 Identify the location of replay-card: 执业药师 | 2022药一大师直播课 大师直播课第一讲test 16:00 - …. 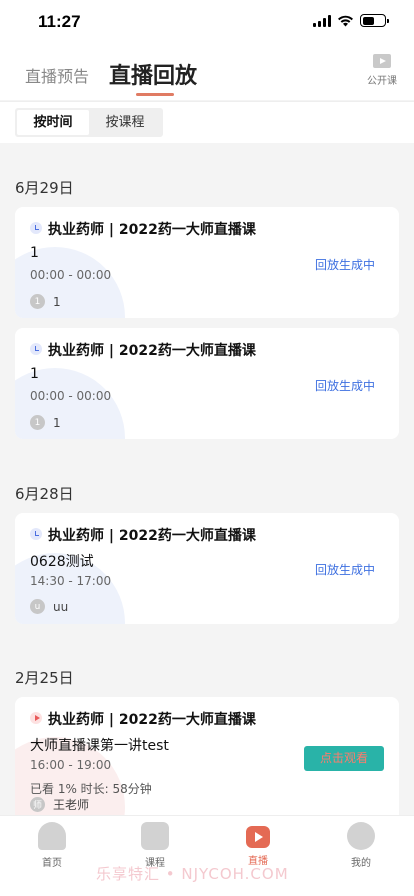
(207, 756).